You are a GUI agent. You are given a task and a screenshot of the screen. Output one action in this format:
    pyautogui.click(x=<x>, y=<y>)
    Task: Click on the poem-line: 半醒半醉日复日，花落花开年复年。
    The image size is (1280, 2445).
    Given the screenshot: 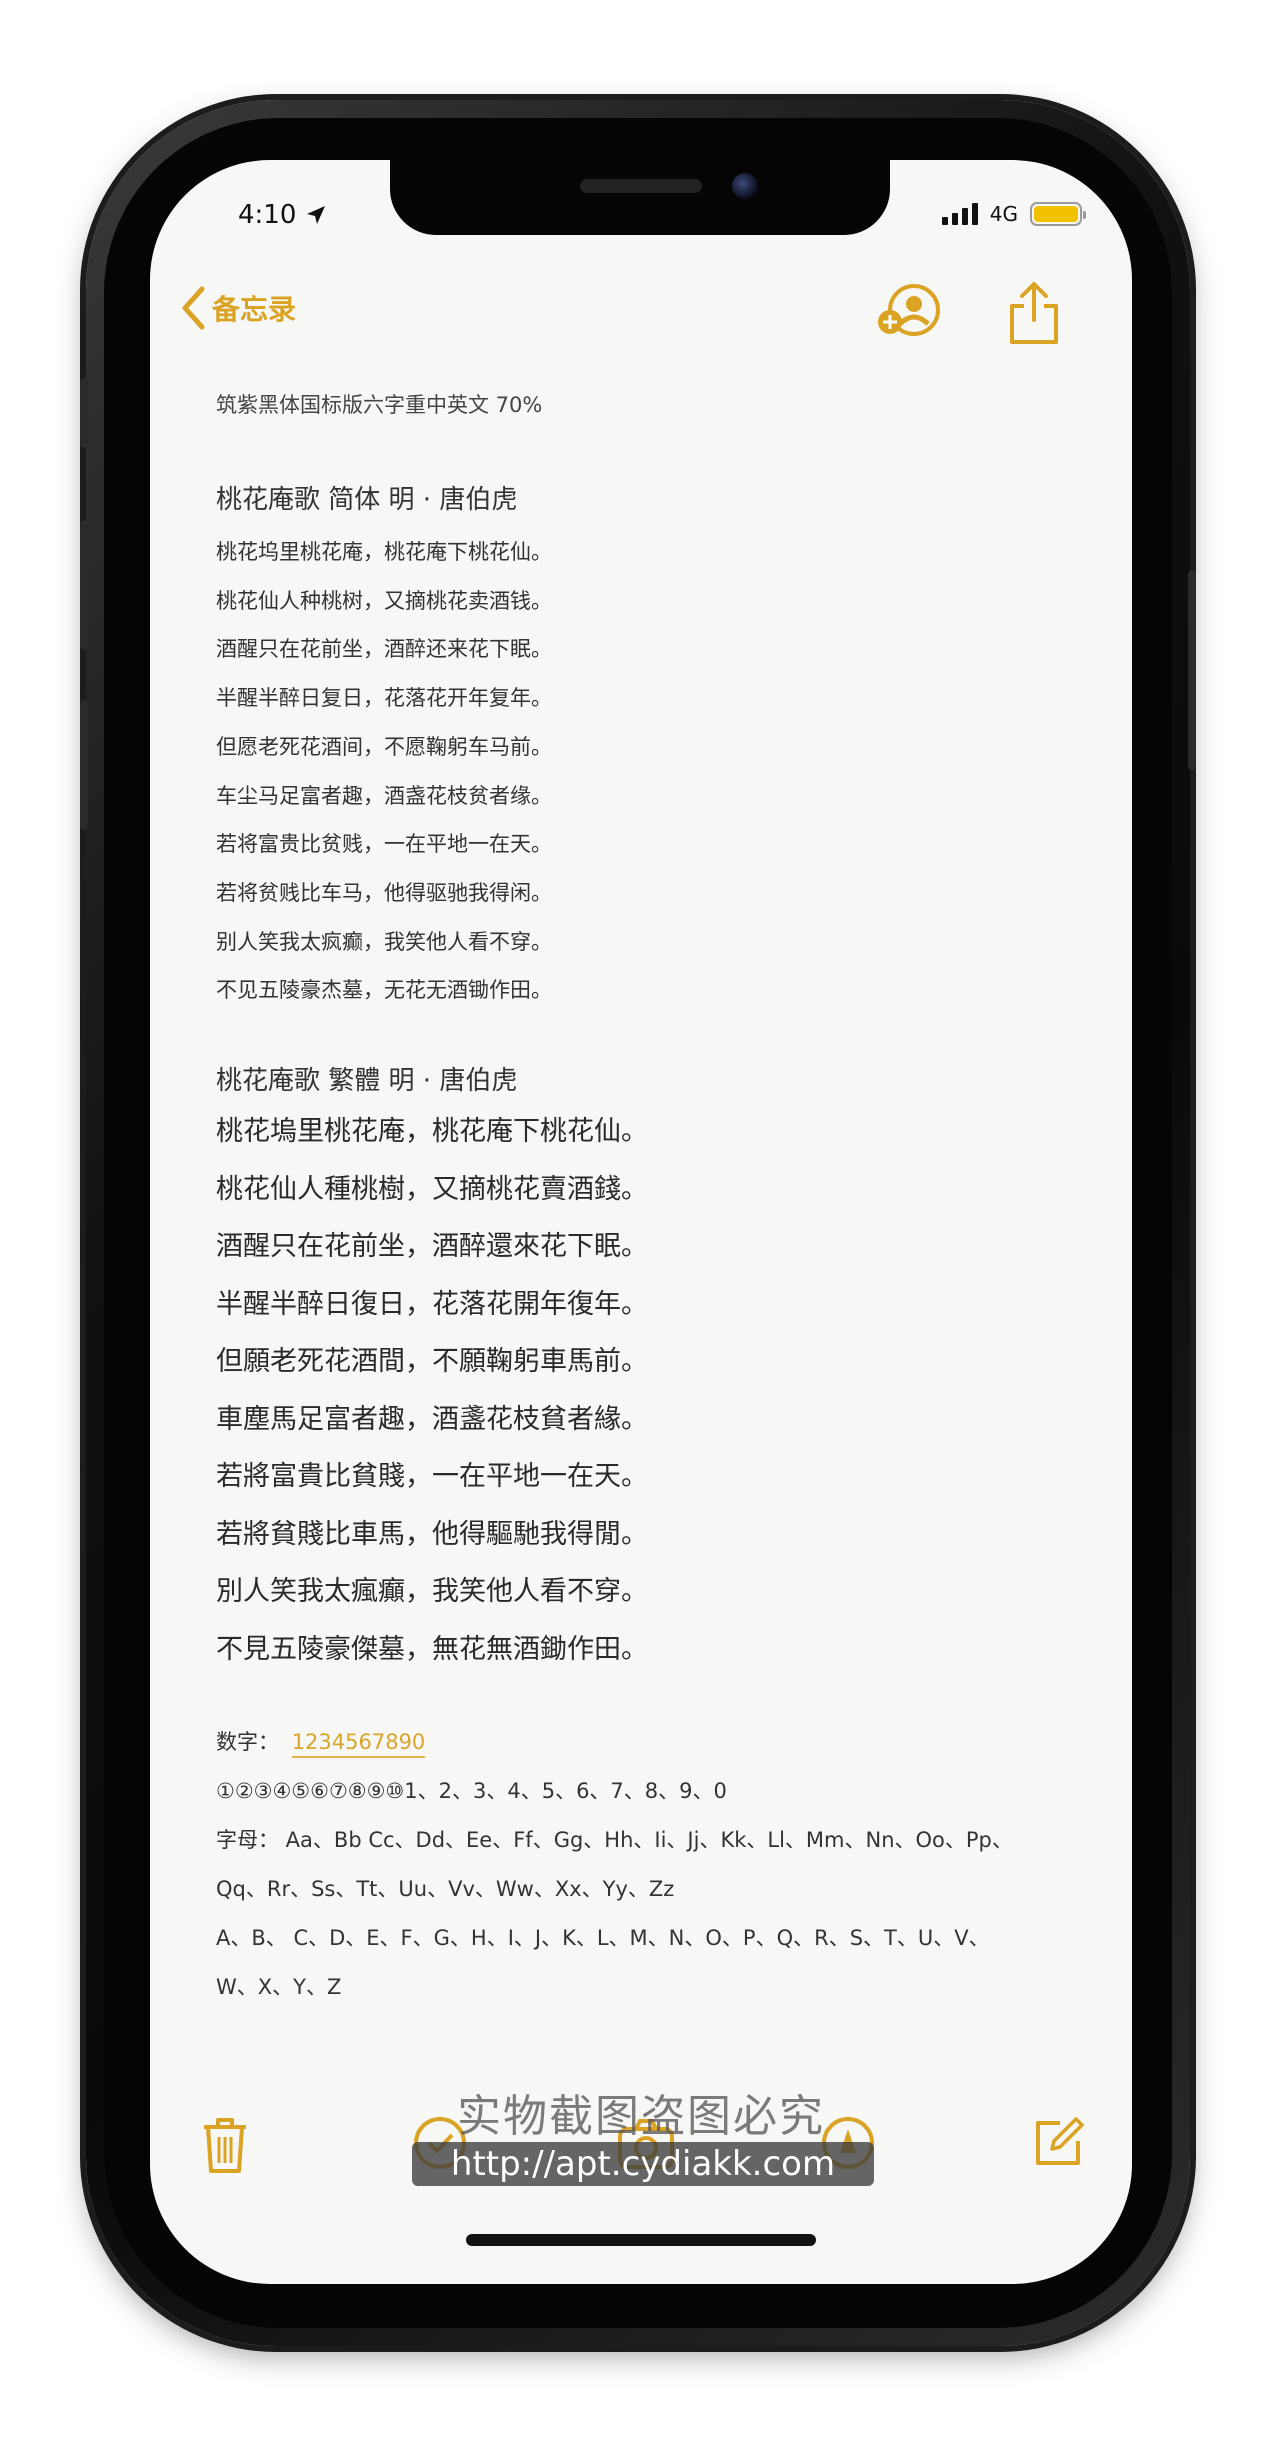 What is the action you would take?
    pyautogui.click(x=384, y=698)
    